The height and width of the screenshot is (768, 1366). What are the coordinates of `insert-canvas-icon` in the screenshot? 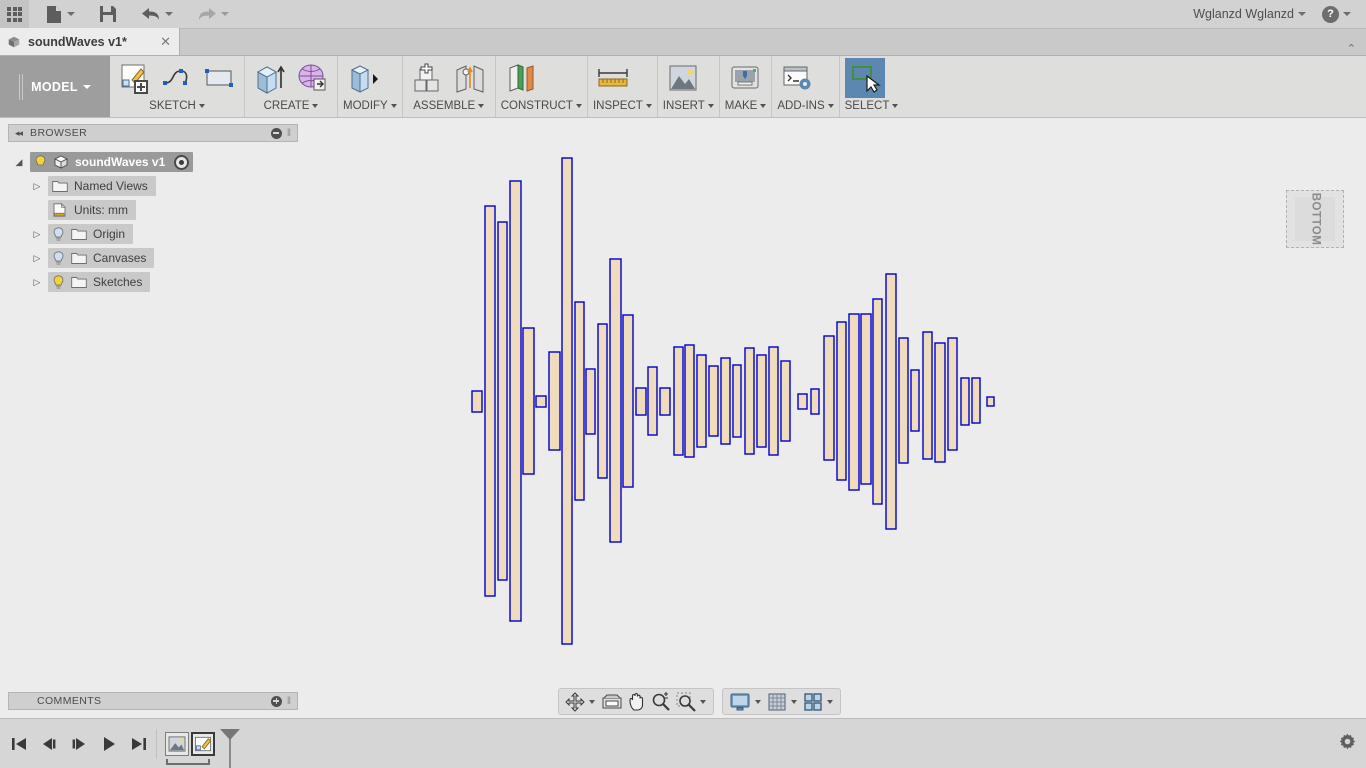 It's located at (683, 78).